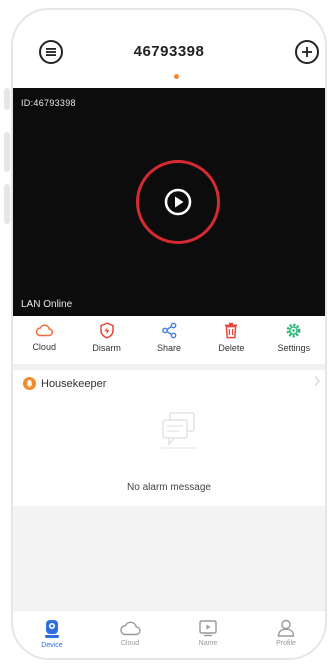 The width and height of the screenshot is (336, 668). What do you see at coordinates (48, 103) in the screenshot?
I see `device-id-label: ID:46793398` at bounding box center [48, 103].